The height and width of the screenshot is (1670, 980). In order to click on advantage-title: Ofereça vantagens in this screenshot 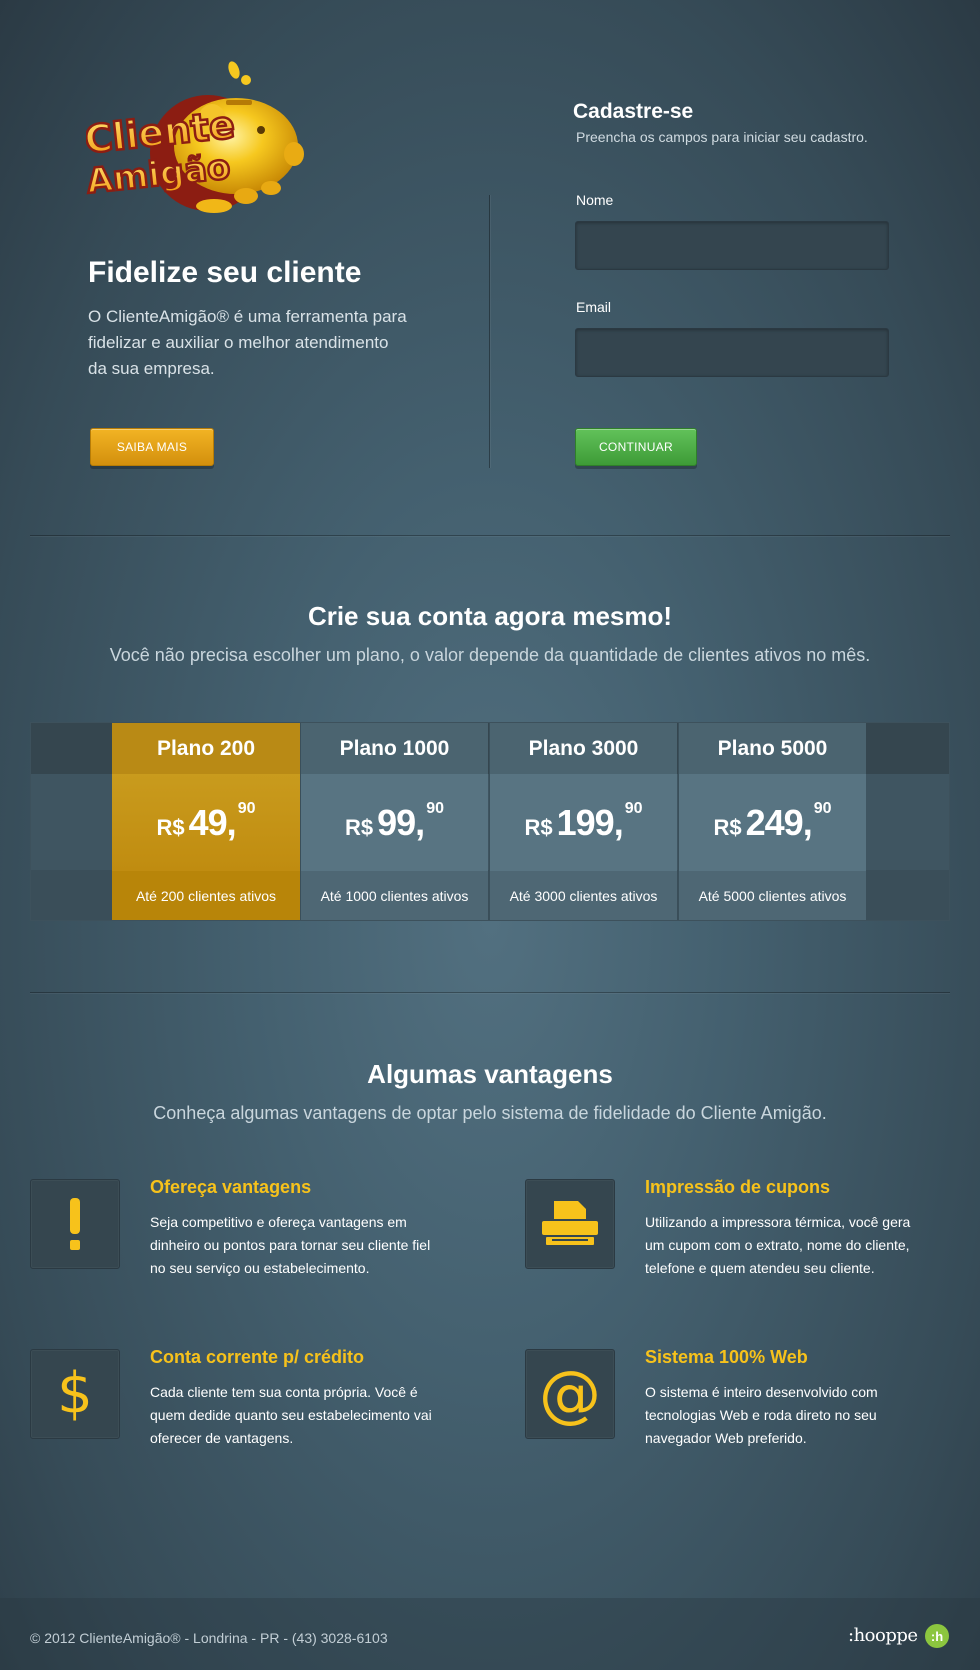, I will do `click(231, 1187)`.